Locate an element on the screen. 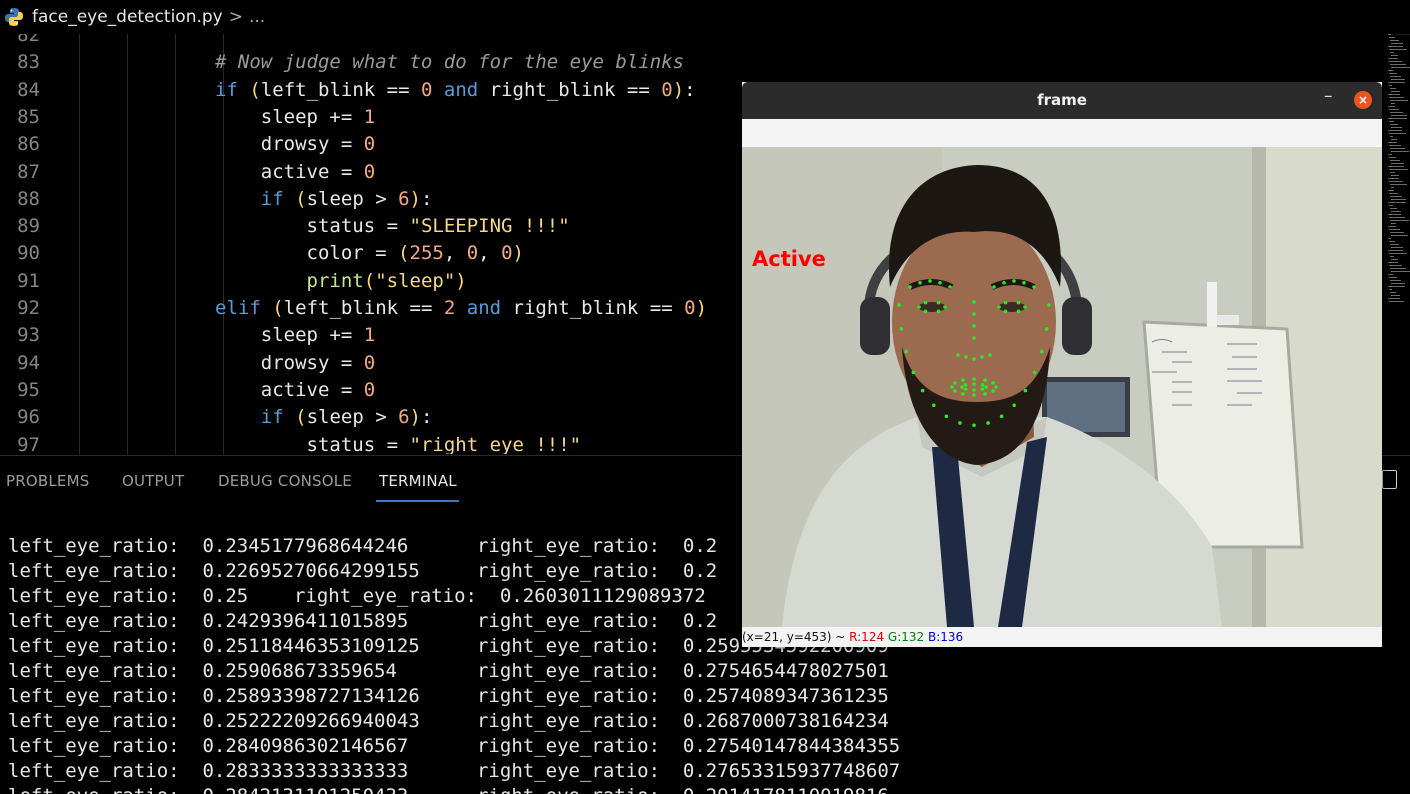 This screenshot has height=794, width=1410. tab-terminal: TERMINAL is located at coordinates (418, 481).